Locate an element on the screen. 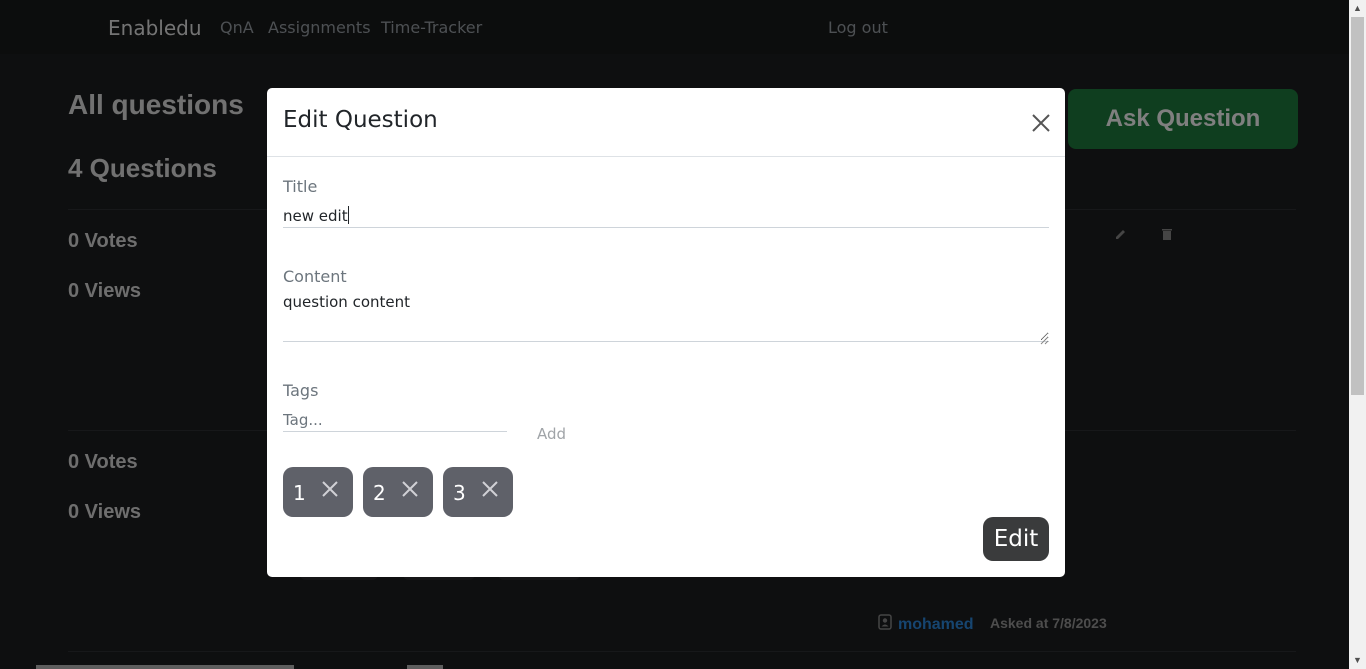 This screenshot has width=1366, height=669. tag-chip: 2 is located at coordinates (398, 492).